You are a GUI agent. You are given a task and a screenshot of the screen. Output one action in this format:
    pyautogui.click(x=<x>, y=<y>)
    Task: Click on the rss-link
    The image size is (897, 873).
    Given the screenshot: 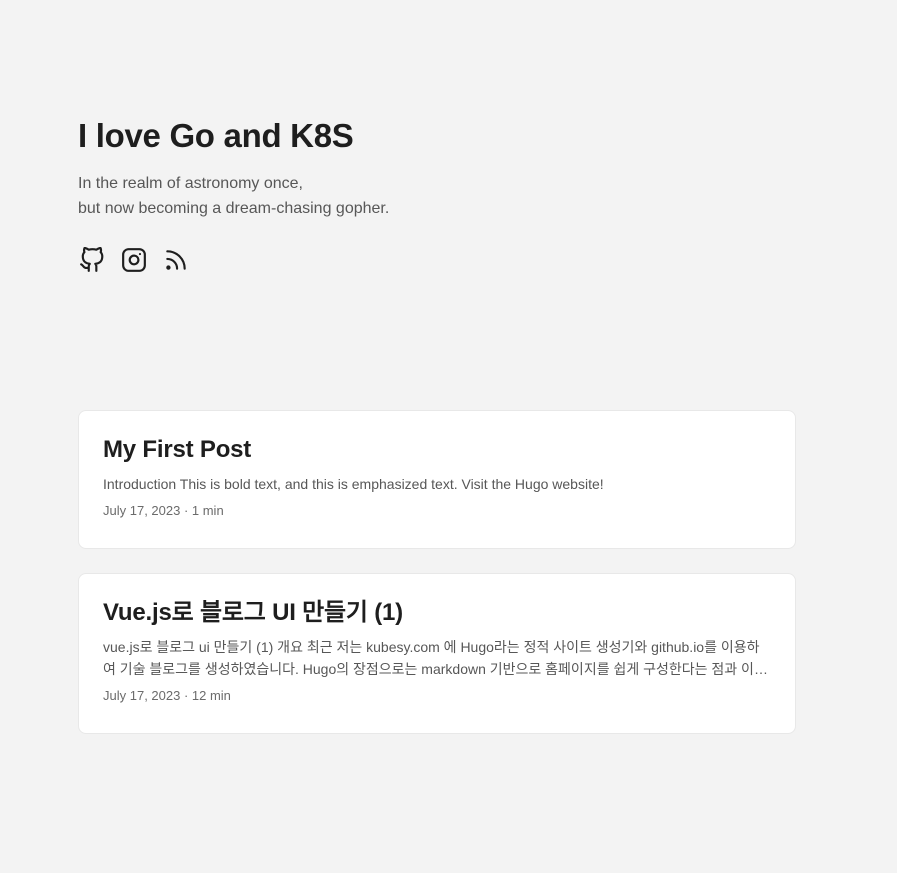 What is the action you would take?
    pyautogui.click(x=176, y=260)
    